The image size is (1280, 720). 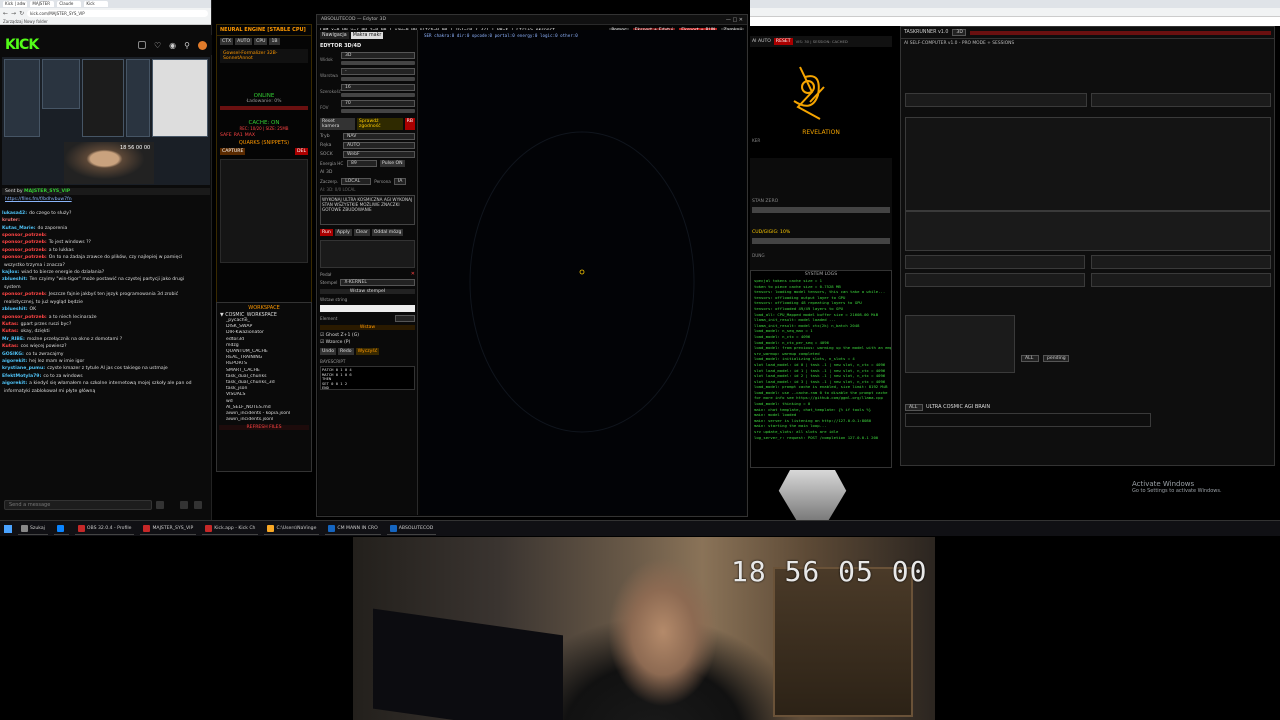 What do you see at coordinates (377, 282) in the screenshot?
I see `stamp-select: X-KERNEL` at bounding box center [377, 282].